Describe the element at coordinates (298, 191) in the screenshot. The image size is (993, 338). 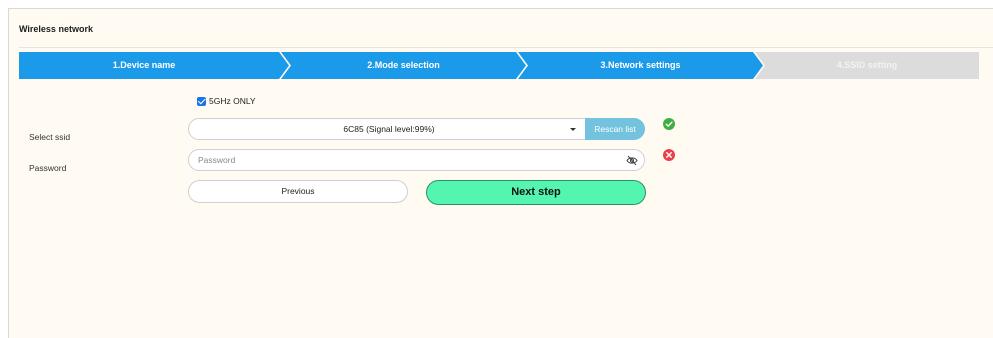
I see `previous-button: Previous` at that location.